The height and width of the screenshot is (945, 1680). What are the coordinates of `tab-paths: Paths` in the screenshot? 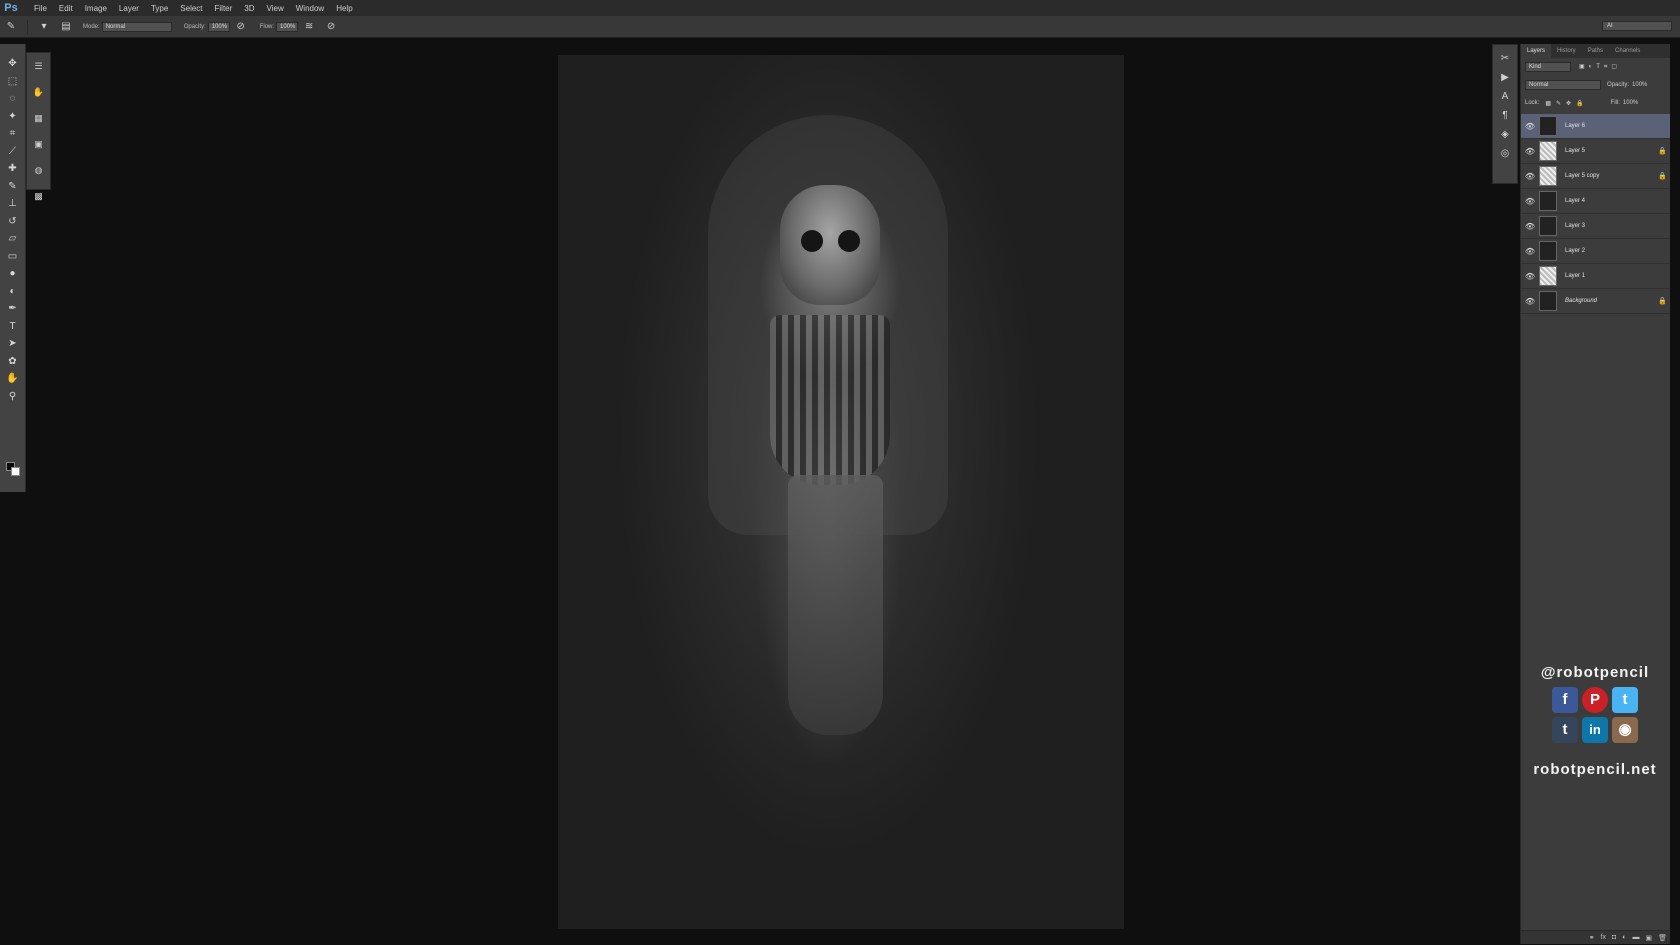 It's located at (1595, 51).